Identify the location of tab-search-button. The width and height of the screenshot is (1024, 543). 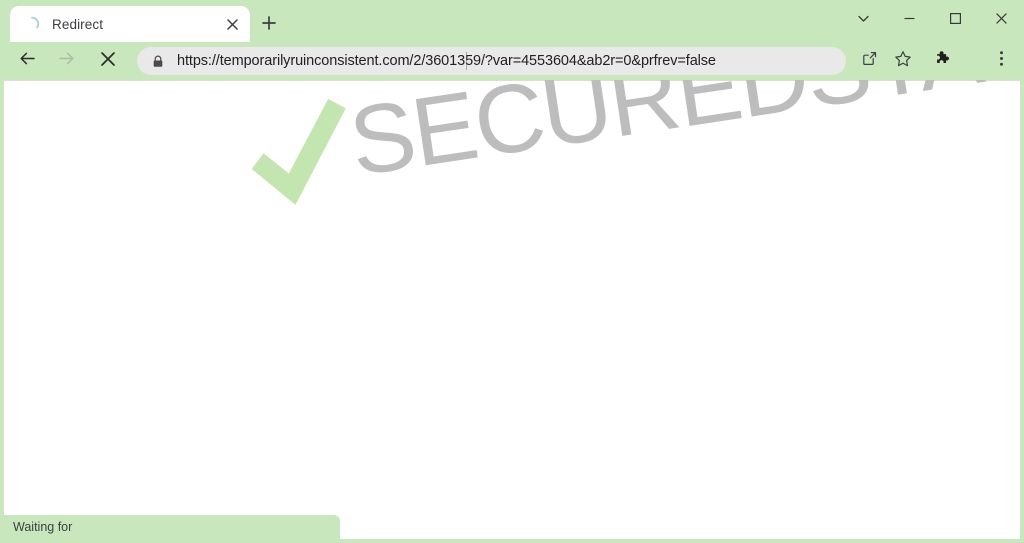
(863, 21).